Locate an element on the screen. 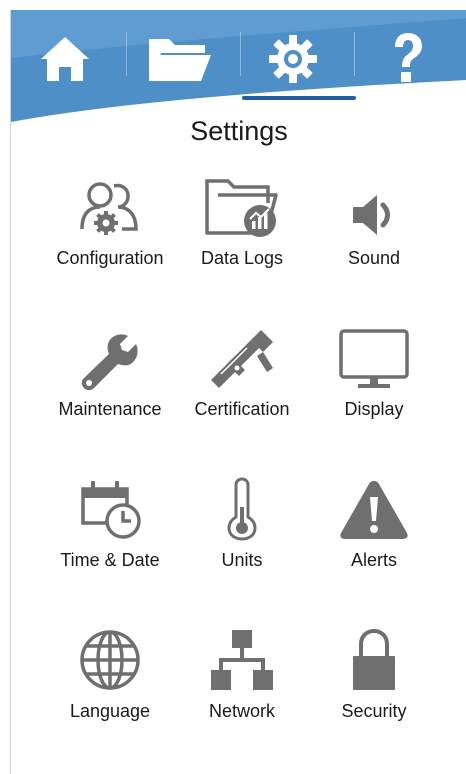 The image size is (466, 774). settings-item-label: Language is located at coordinates (110, 711).